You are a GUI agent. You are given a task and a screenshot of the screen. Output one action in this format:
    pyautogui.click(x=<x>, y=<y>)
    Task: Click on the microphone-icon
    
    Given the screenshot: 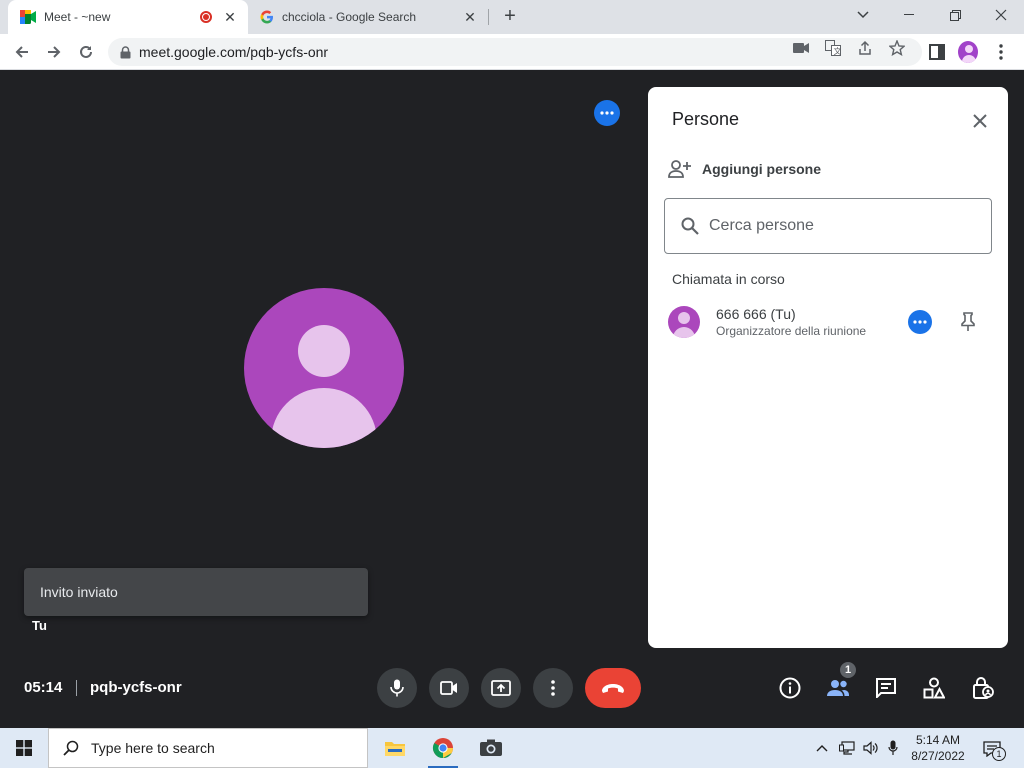 What is the action you would take?
    pyautogui.click(x=397, y=688)
    